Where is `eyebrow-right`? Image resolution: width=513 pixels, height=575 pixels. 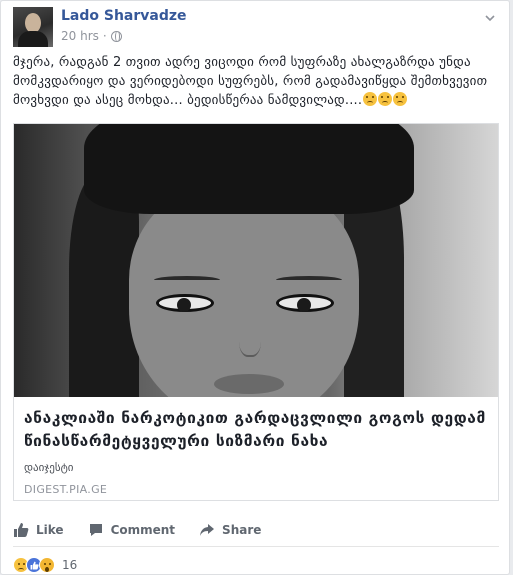 eyebrow-right is located at coordinates (309, 280).